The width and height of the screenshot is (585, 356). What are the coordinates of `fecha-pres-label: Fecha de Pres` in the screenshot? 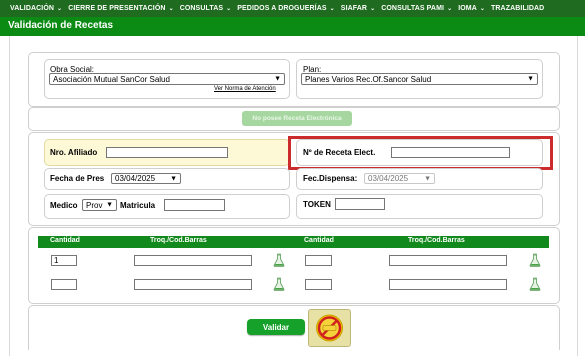 It's located at (77, 178).